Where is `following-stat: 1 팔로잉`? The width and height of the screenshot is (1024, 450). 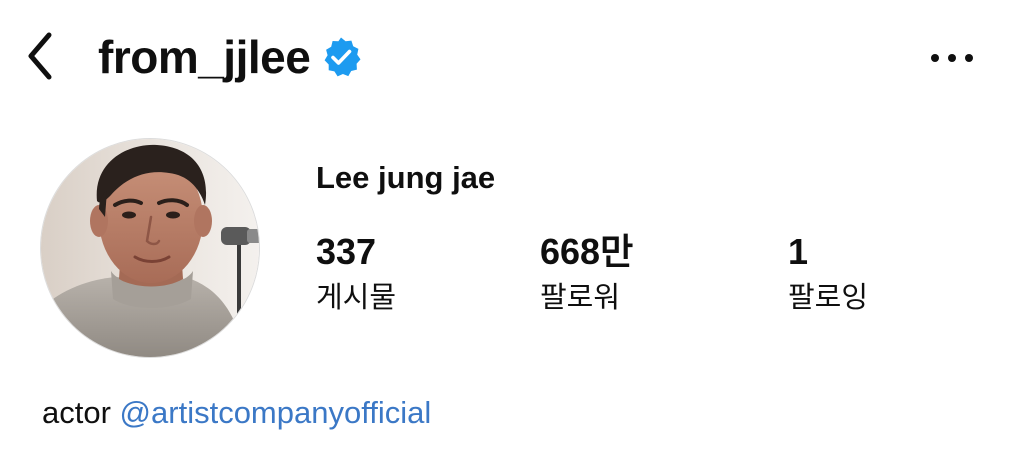 following-stat: 1 팔로잉 is located at coordinates (828, 274).